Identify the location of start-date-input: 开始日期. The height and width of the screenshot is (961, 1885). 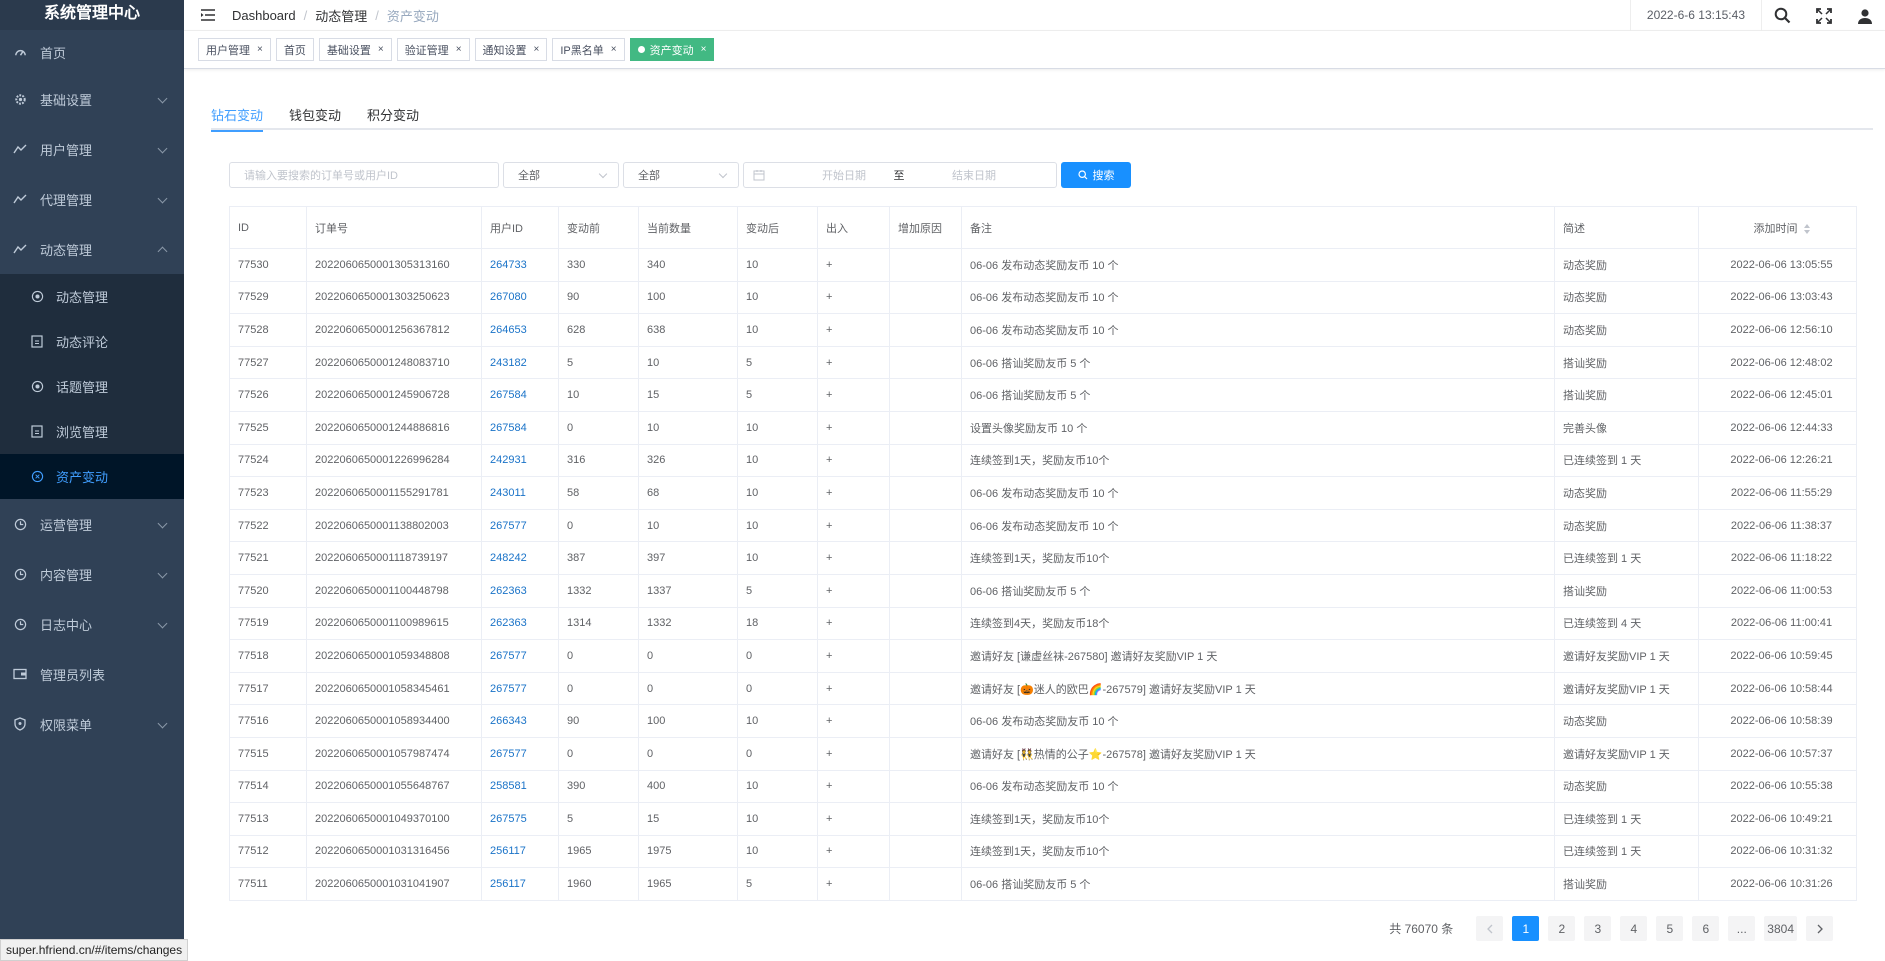
(844, 175).